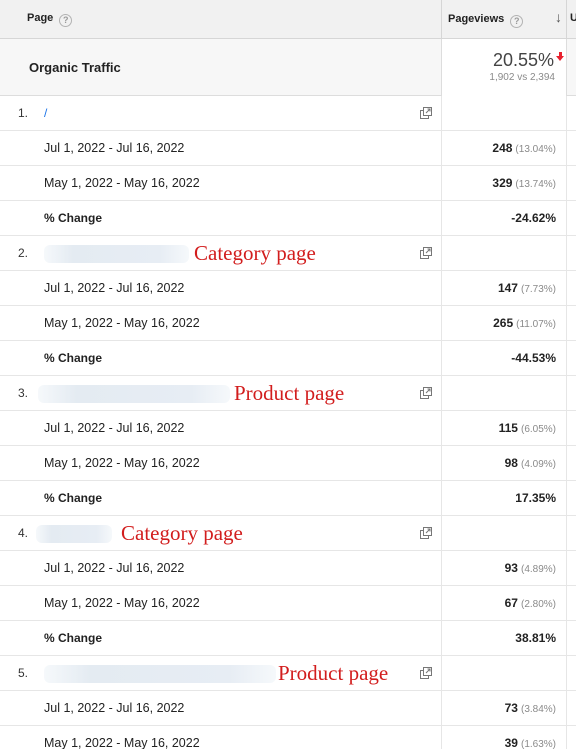 The height and width of the screenshot is (749, 576). I want to click on pageviews-share: (6.05%), so click(538, 429).